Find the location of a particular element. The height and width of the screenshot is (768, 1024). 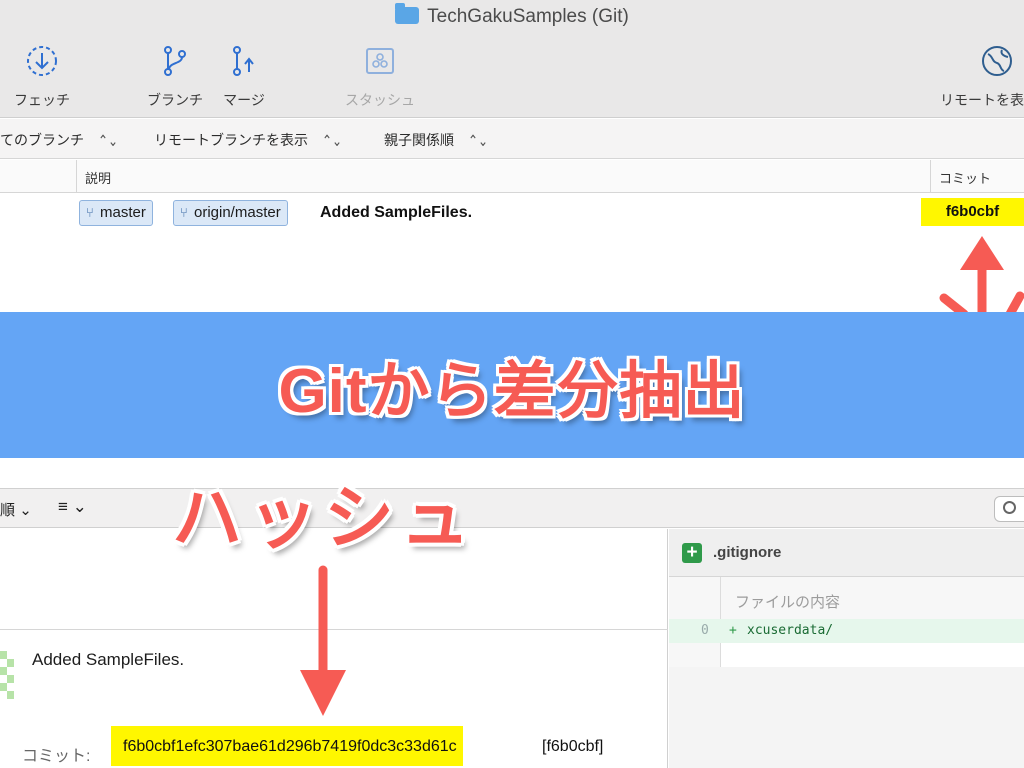

order-dropdown: 親子関係順 ⌃⌄ is located at coordinates (436, 140).